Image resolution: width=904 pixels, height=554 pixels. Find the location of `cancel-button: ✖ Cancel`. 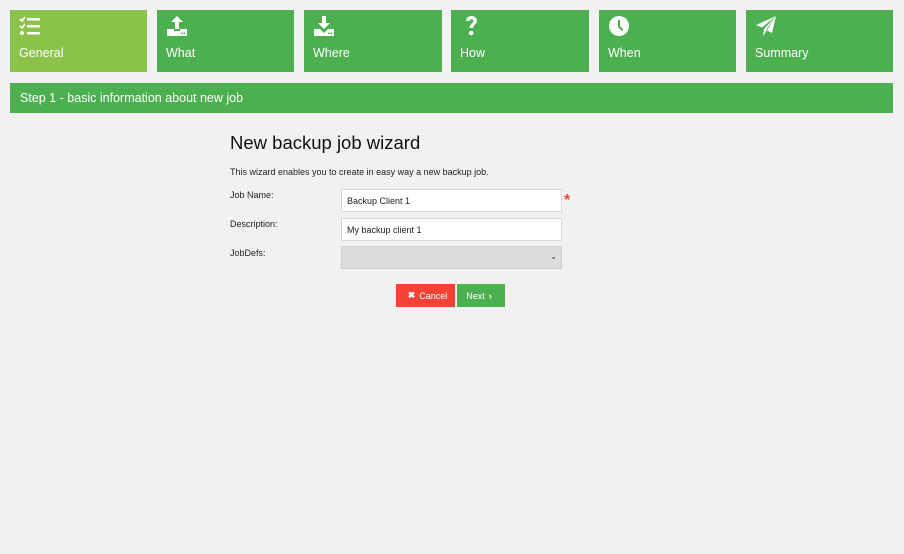

cancel-button: ✖ Cancel is located at coordinates (425, 295).